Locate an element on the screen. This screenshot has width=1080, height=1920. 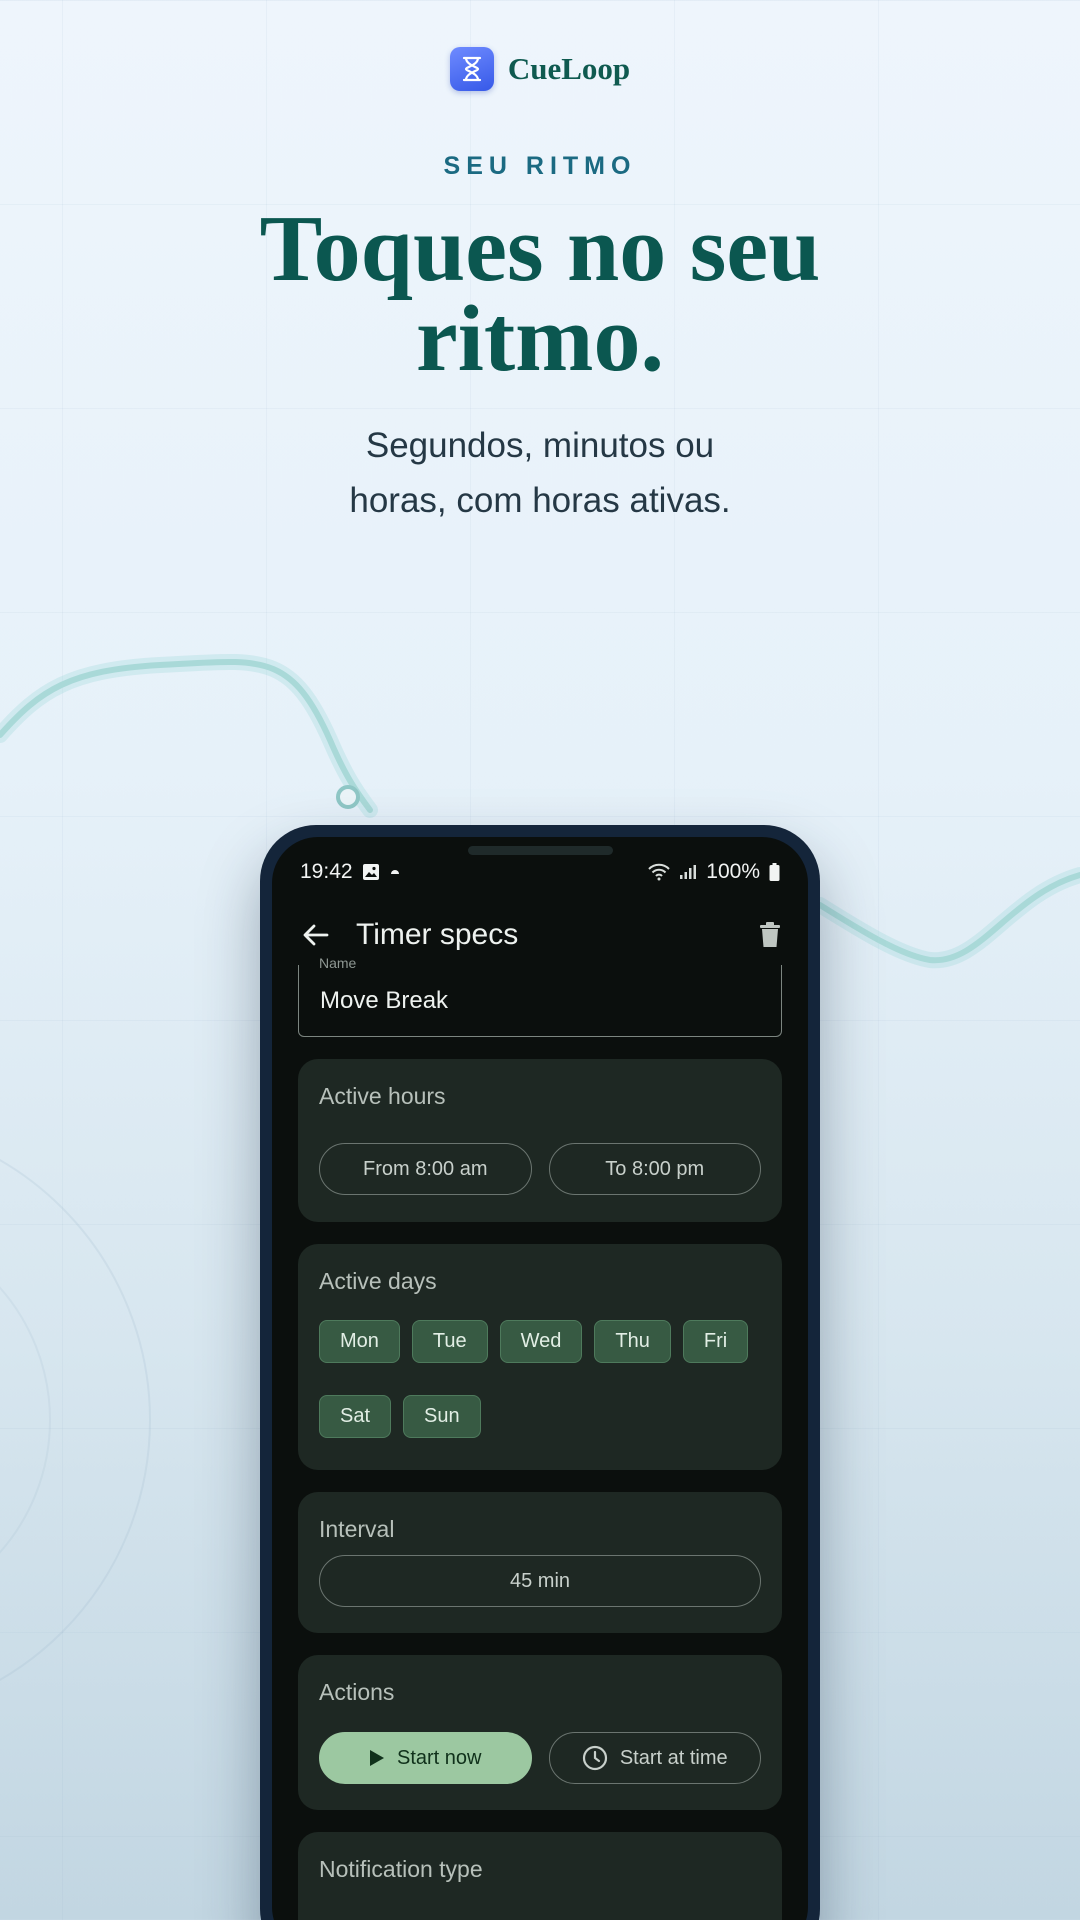
actions-title: Actions is located at coordinates (357, 1692).